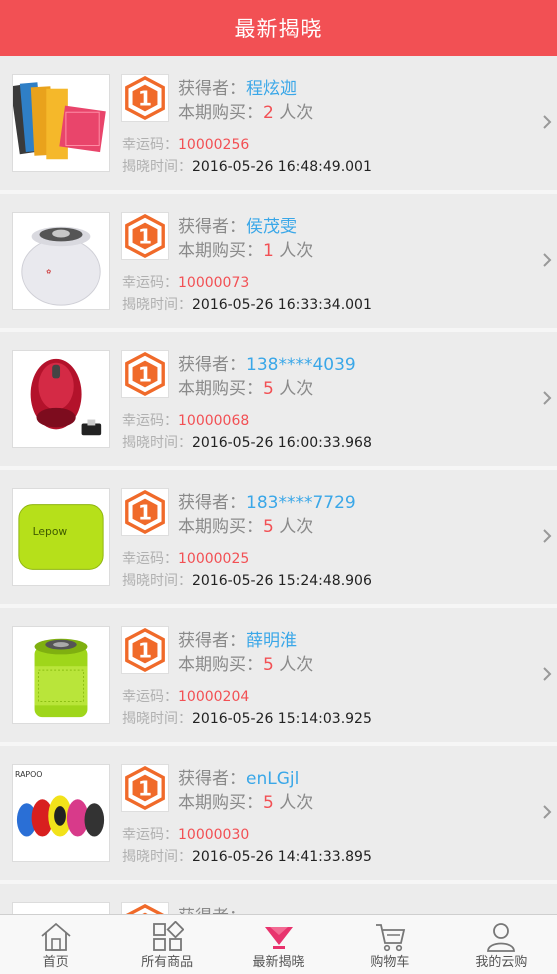 The image size is (557, 974). What do you see at coordinates (50, 531) in the screenshot?
I see `product-brand-text: Lepow` at bounding box center [50, 531].